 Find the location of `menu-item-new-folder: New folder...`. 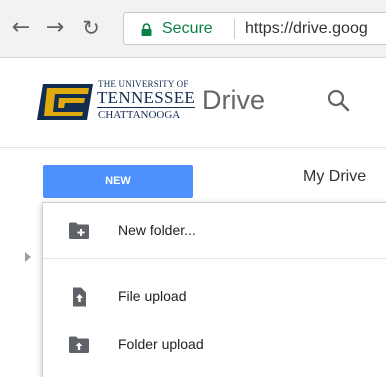

menu-item-new-folder: New folder... is located at coordinates (214, 231).